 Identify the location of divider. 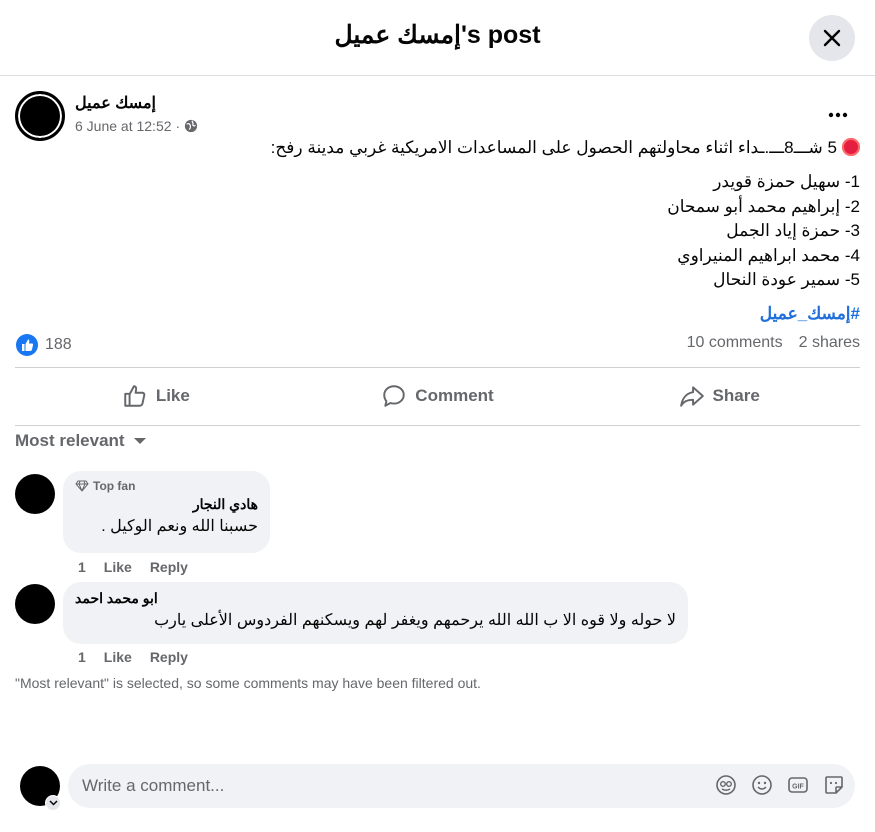
(437, 425).